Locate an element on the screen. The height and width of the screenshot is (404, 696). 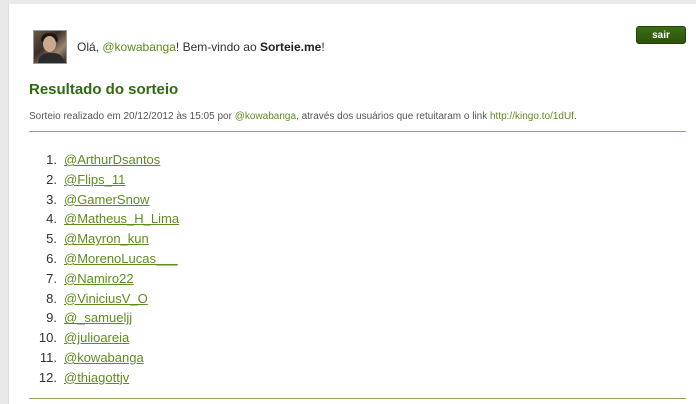
winner-item: 4. @Matheus_H_Lima is located at coordinates (104, 219).